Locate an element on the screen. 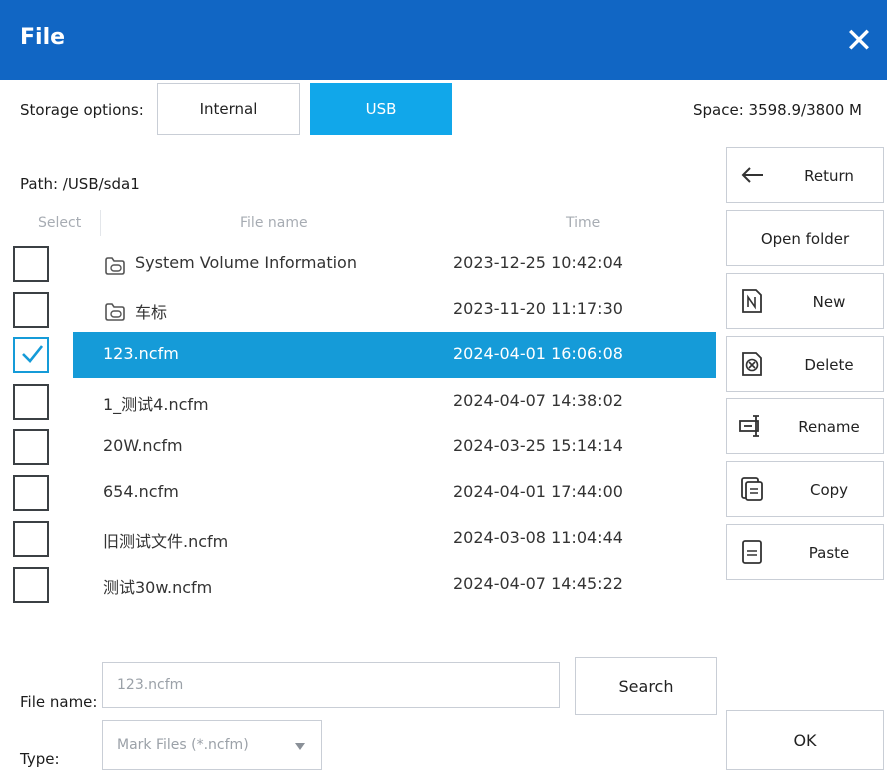 This screenshot has width=887, height=774. table-row: 测试30w.ncfm 2024-04-07 14:45:22 is located at coordinates (364, 585).